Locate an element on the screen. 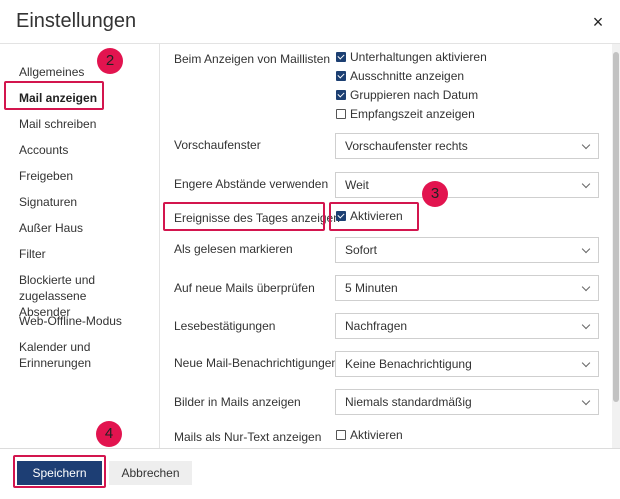 The width and height of the screenshot is (620, 499). select-value: Sofort is located at coordinates (361, 250).